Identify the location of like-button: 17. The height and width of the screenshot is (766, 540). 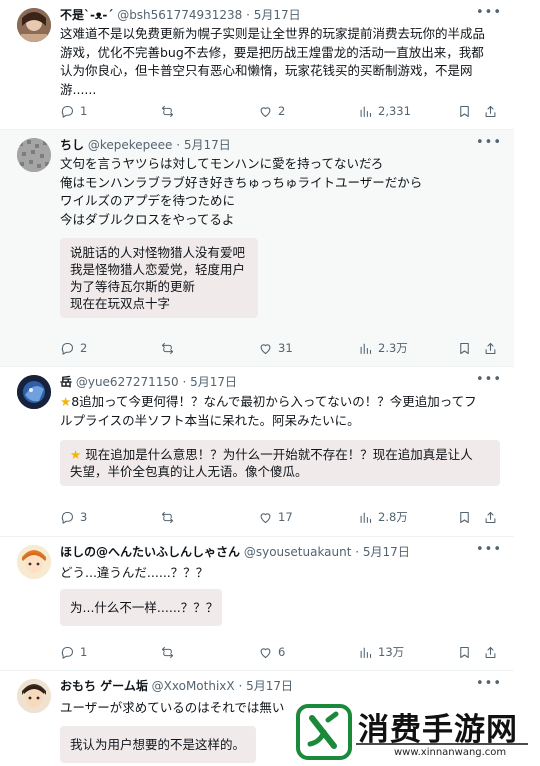
(275, 517).